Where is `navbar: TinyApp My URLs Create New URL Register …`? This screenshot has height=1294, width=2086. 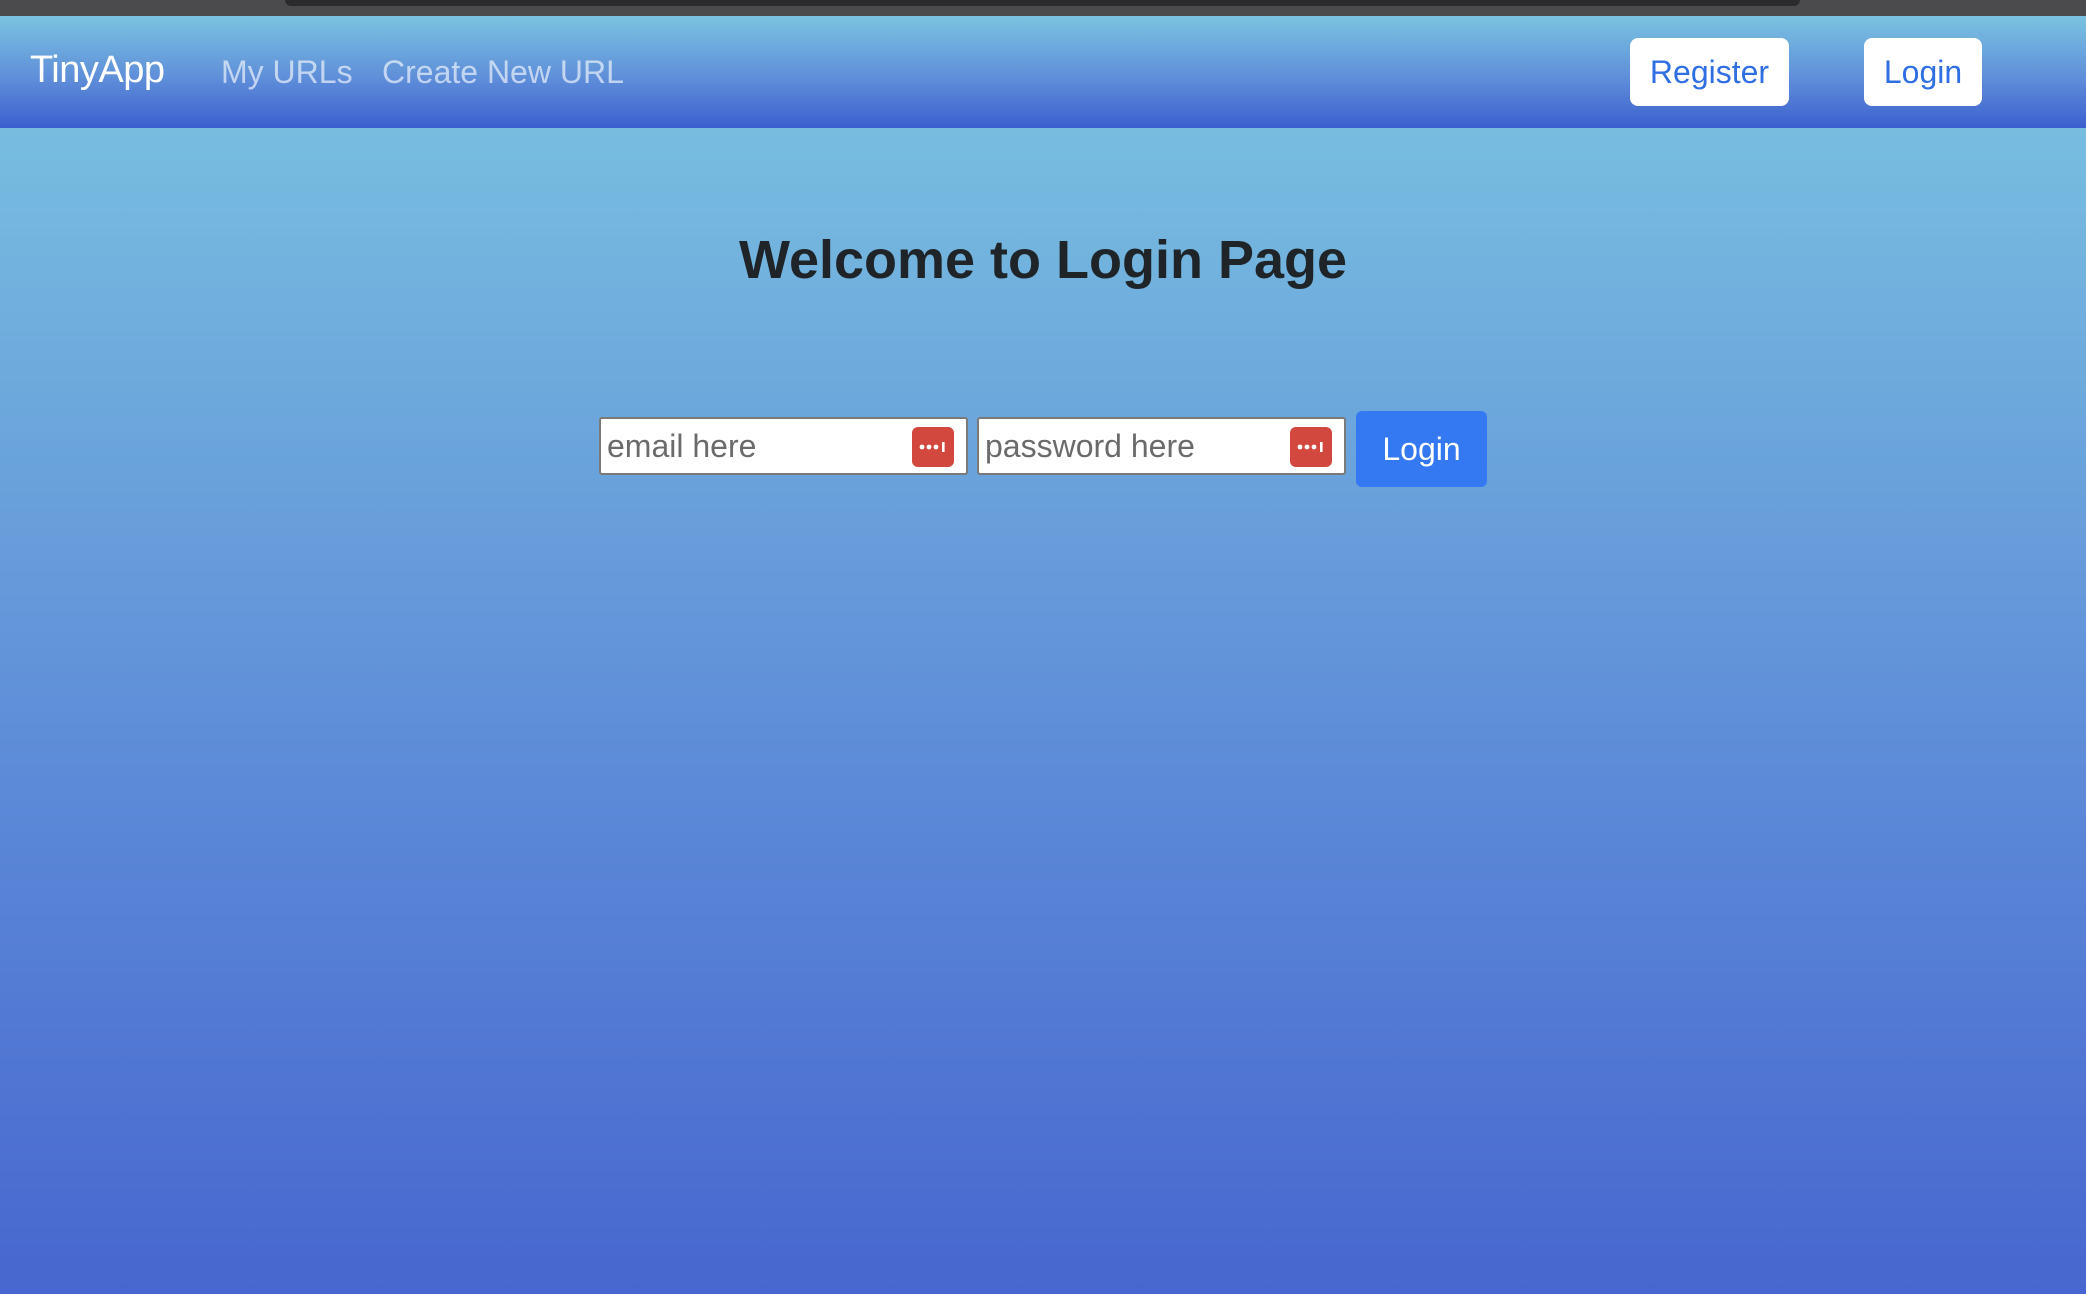
navbar: TinyApp My URLs Create New URL Register … is located at coordinates (1043, 72).